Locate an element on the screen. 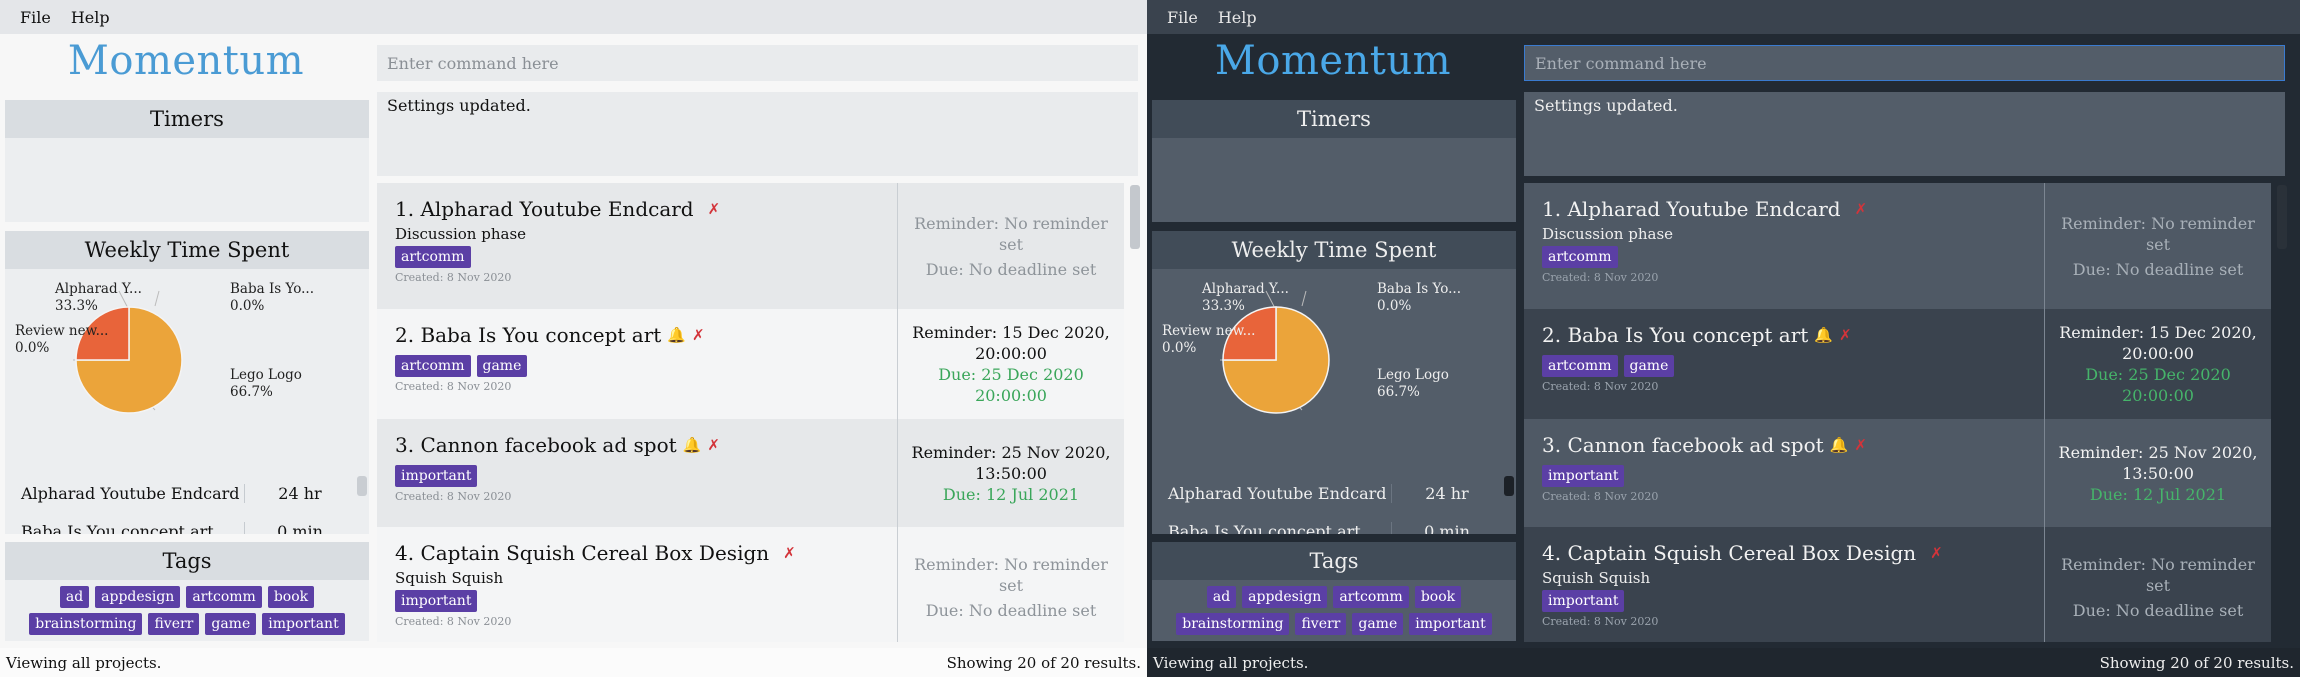 This screenshot has height=677, width=2300. timers-list is located at coordinates (1334, 180).